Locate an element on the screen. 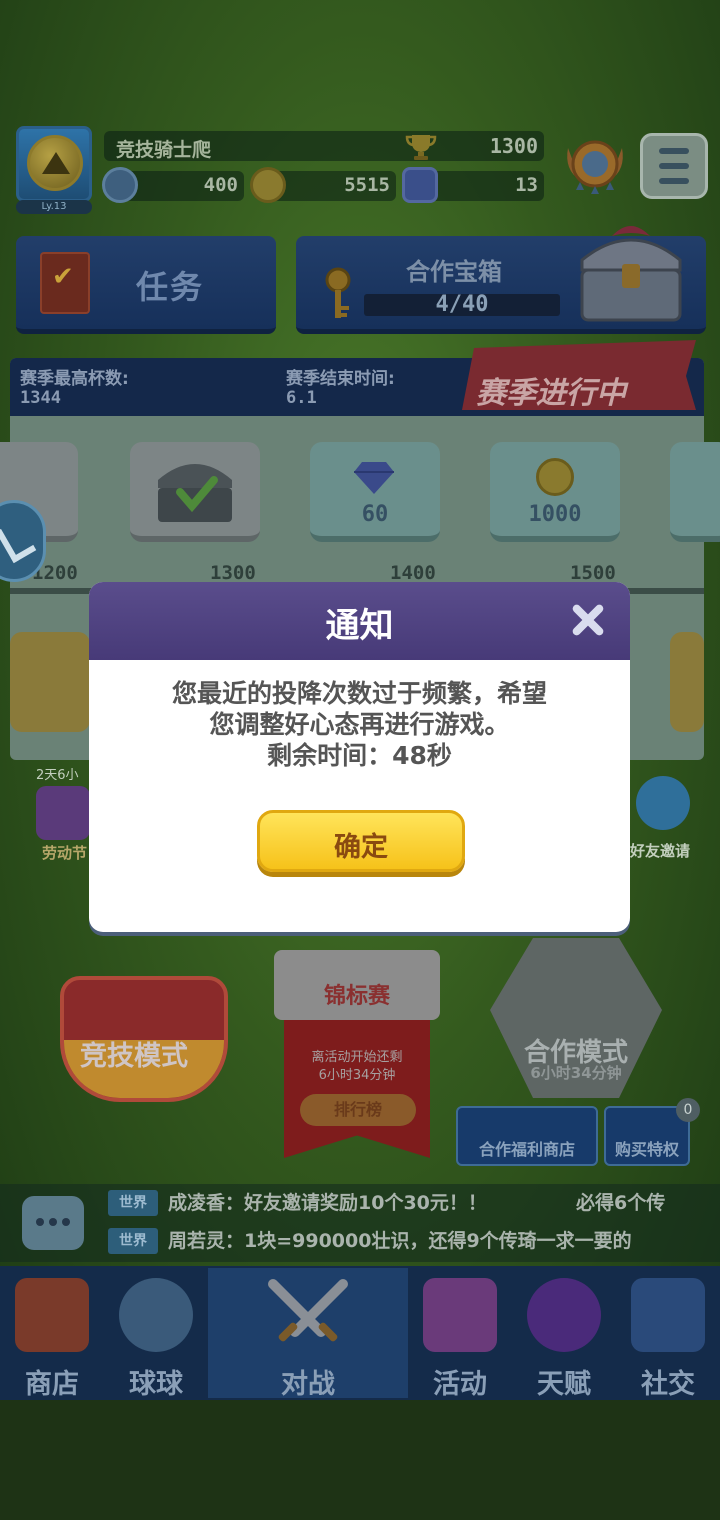 The image size is (720, 1520). confirm-button: 确定 is located at coordinates (361, 841).